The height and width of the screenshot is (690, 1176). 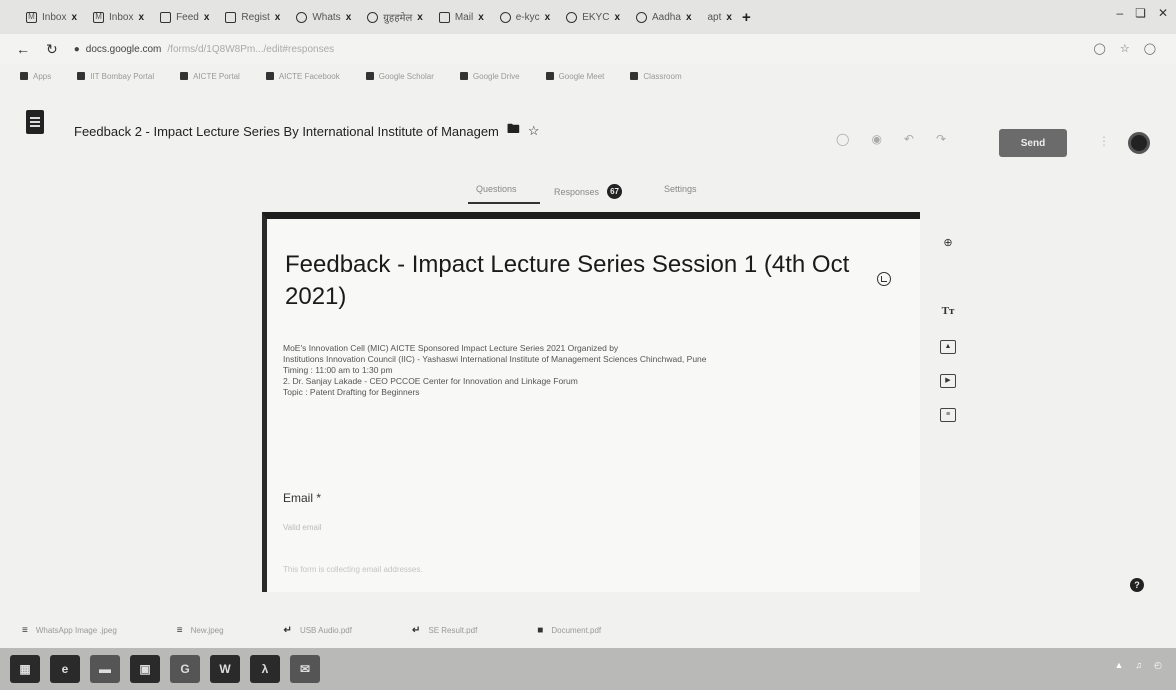 I want to click on tab-responses: Responses 67, so click(x=588, y=191).